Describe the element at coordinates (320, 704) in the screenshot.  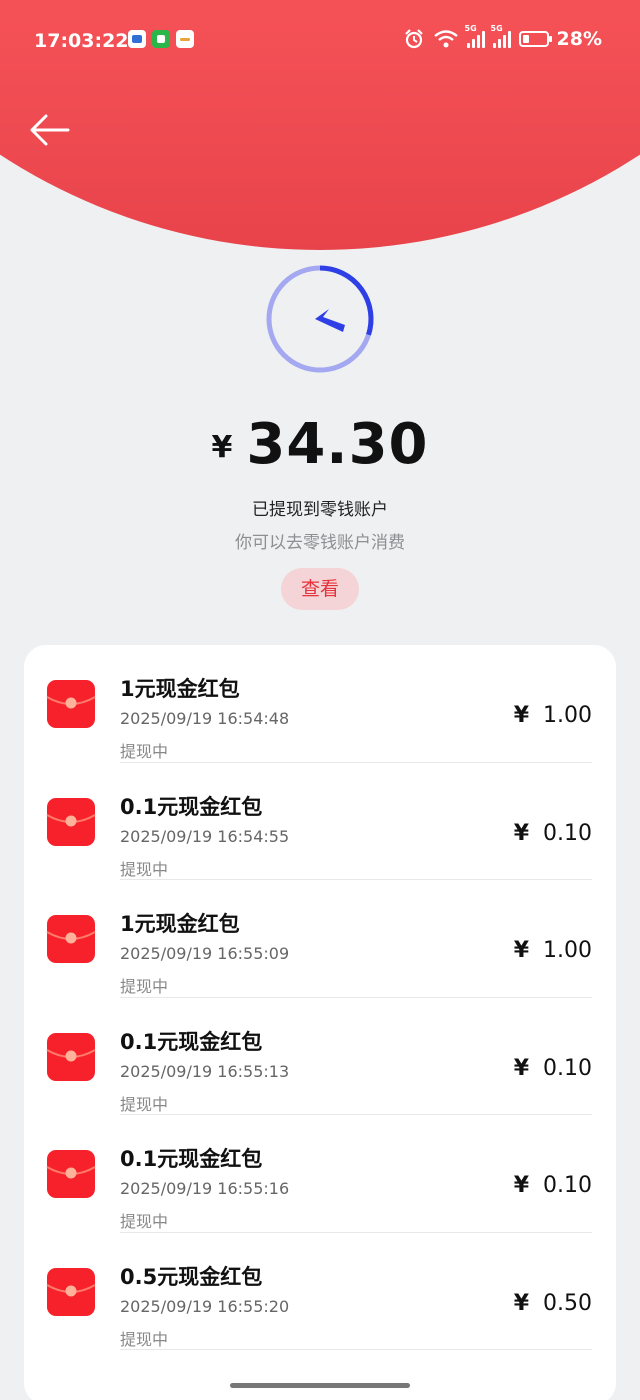
I see `record-row: 1元现金红包 2025/09/19 16:54:48 提现中 ¥1.00` at that location.